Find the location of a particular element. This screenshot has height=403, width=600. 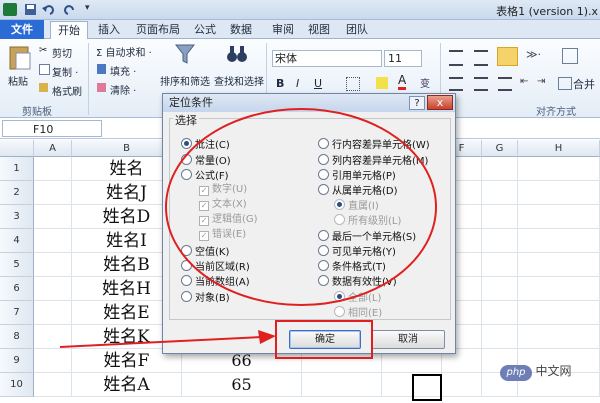

row-header: 6 is located at coordinates (17, 289).